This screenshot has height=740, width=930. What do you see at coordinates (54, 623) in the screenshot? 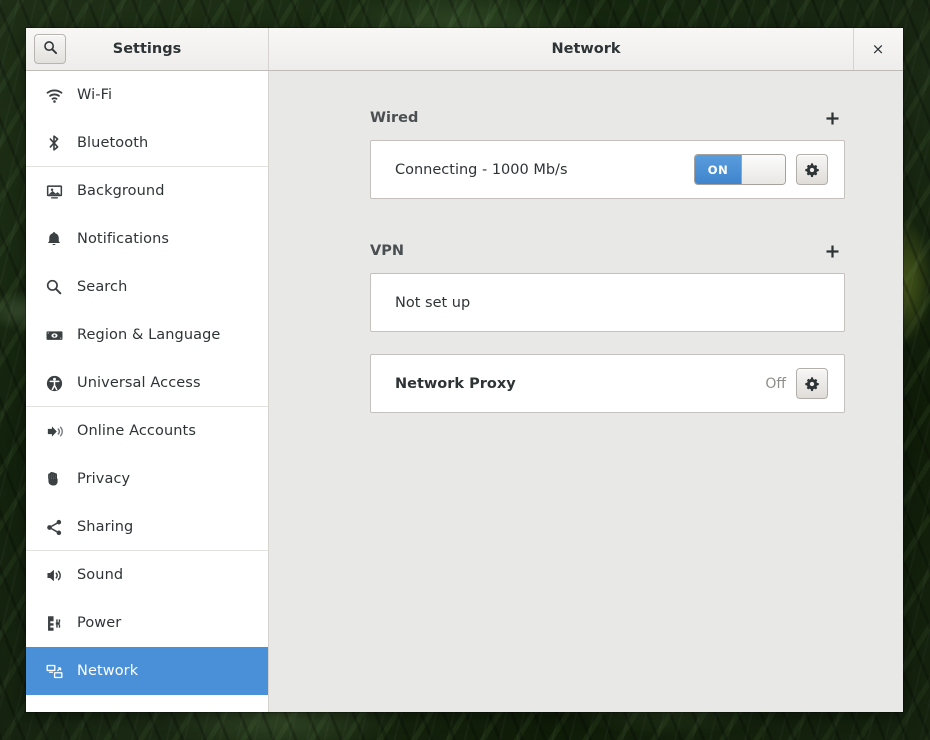
I see `power-plug-icon` at bounding box center [54, 623].